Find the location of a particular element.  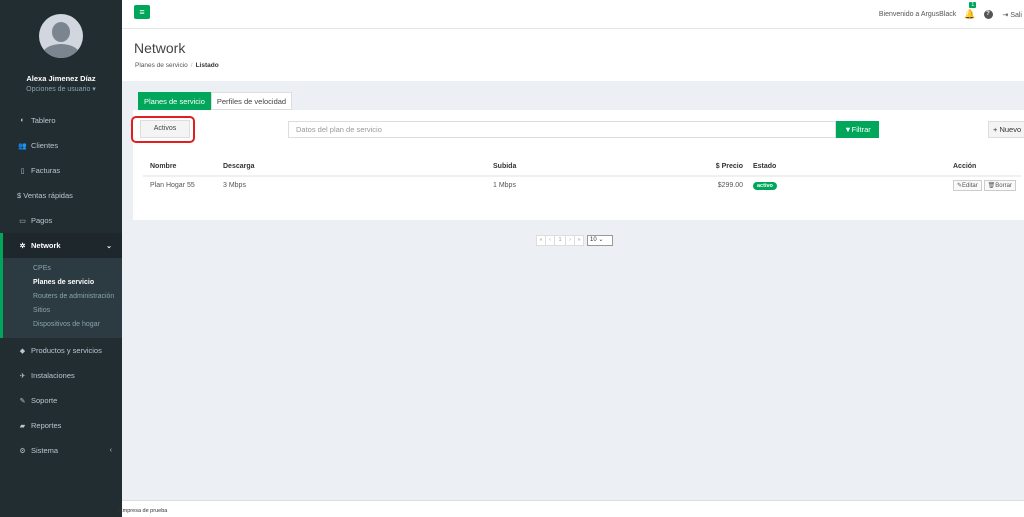

footer: Empresa de prueba is located at coordinates (571, 508).